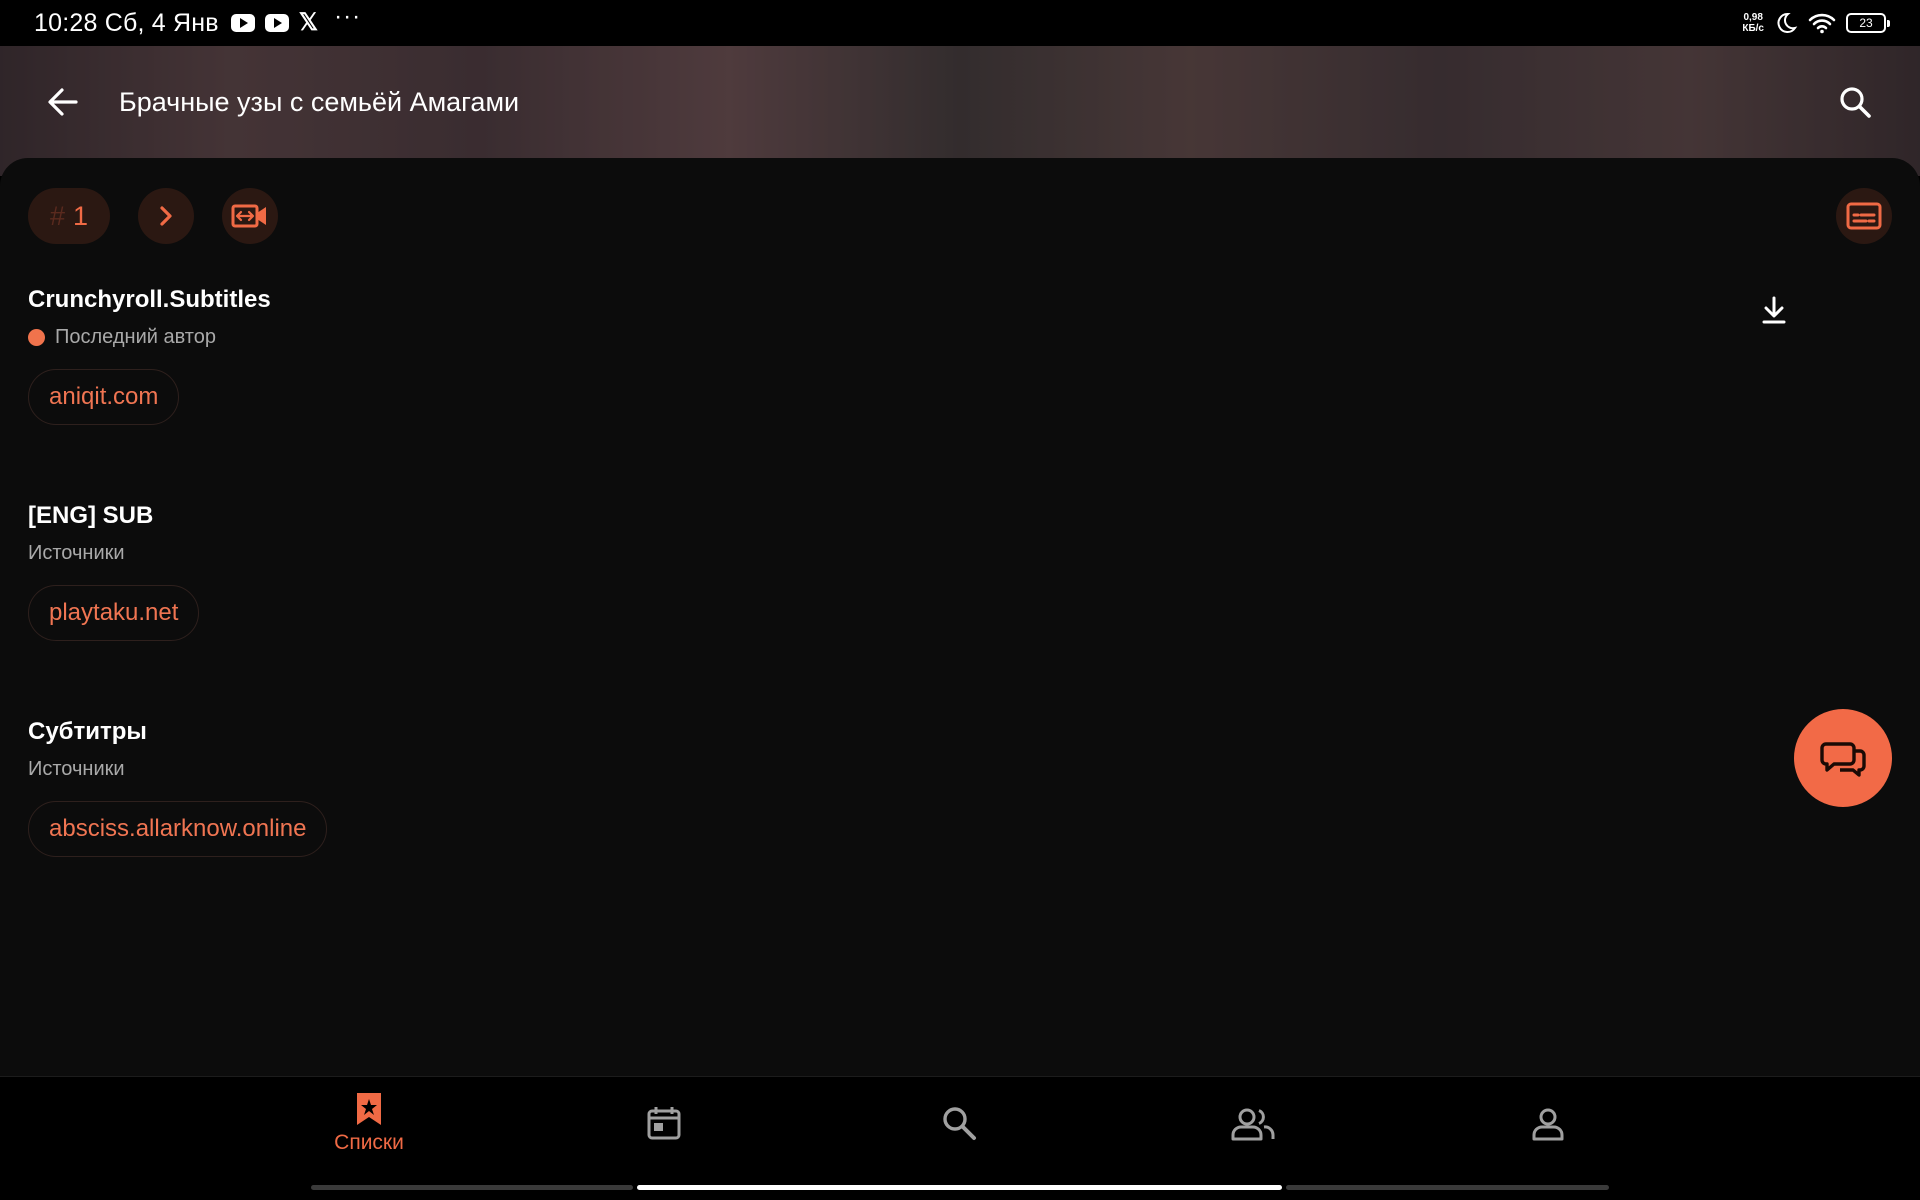 This screenshot has height=1200, width=1920. I want to click on download-button, so click(1774, 310).